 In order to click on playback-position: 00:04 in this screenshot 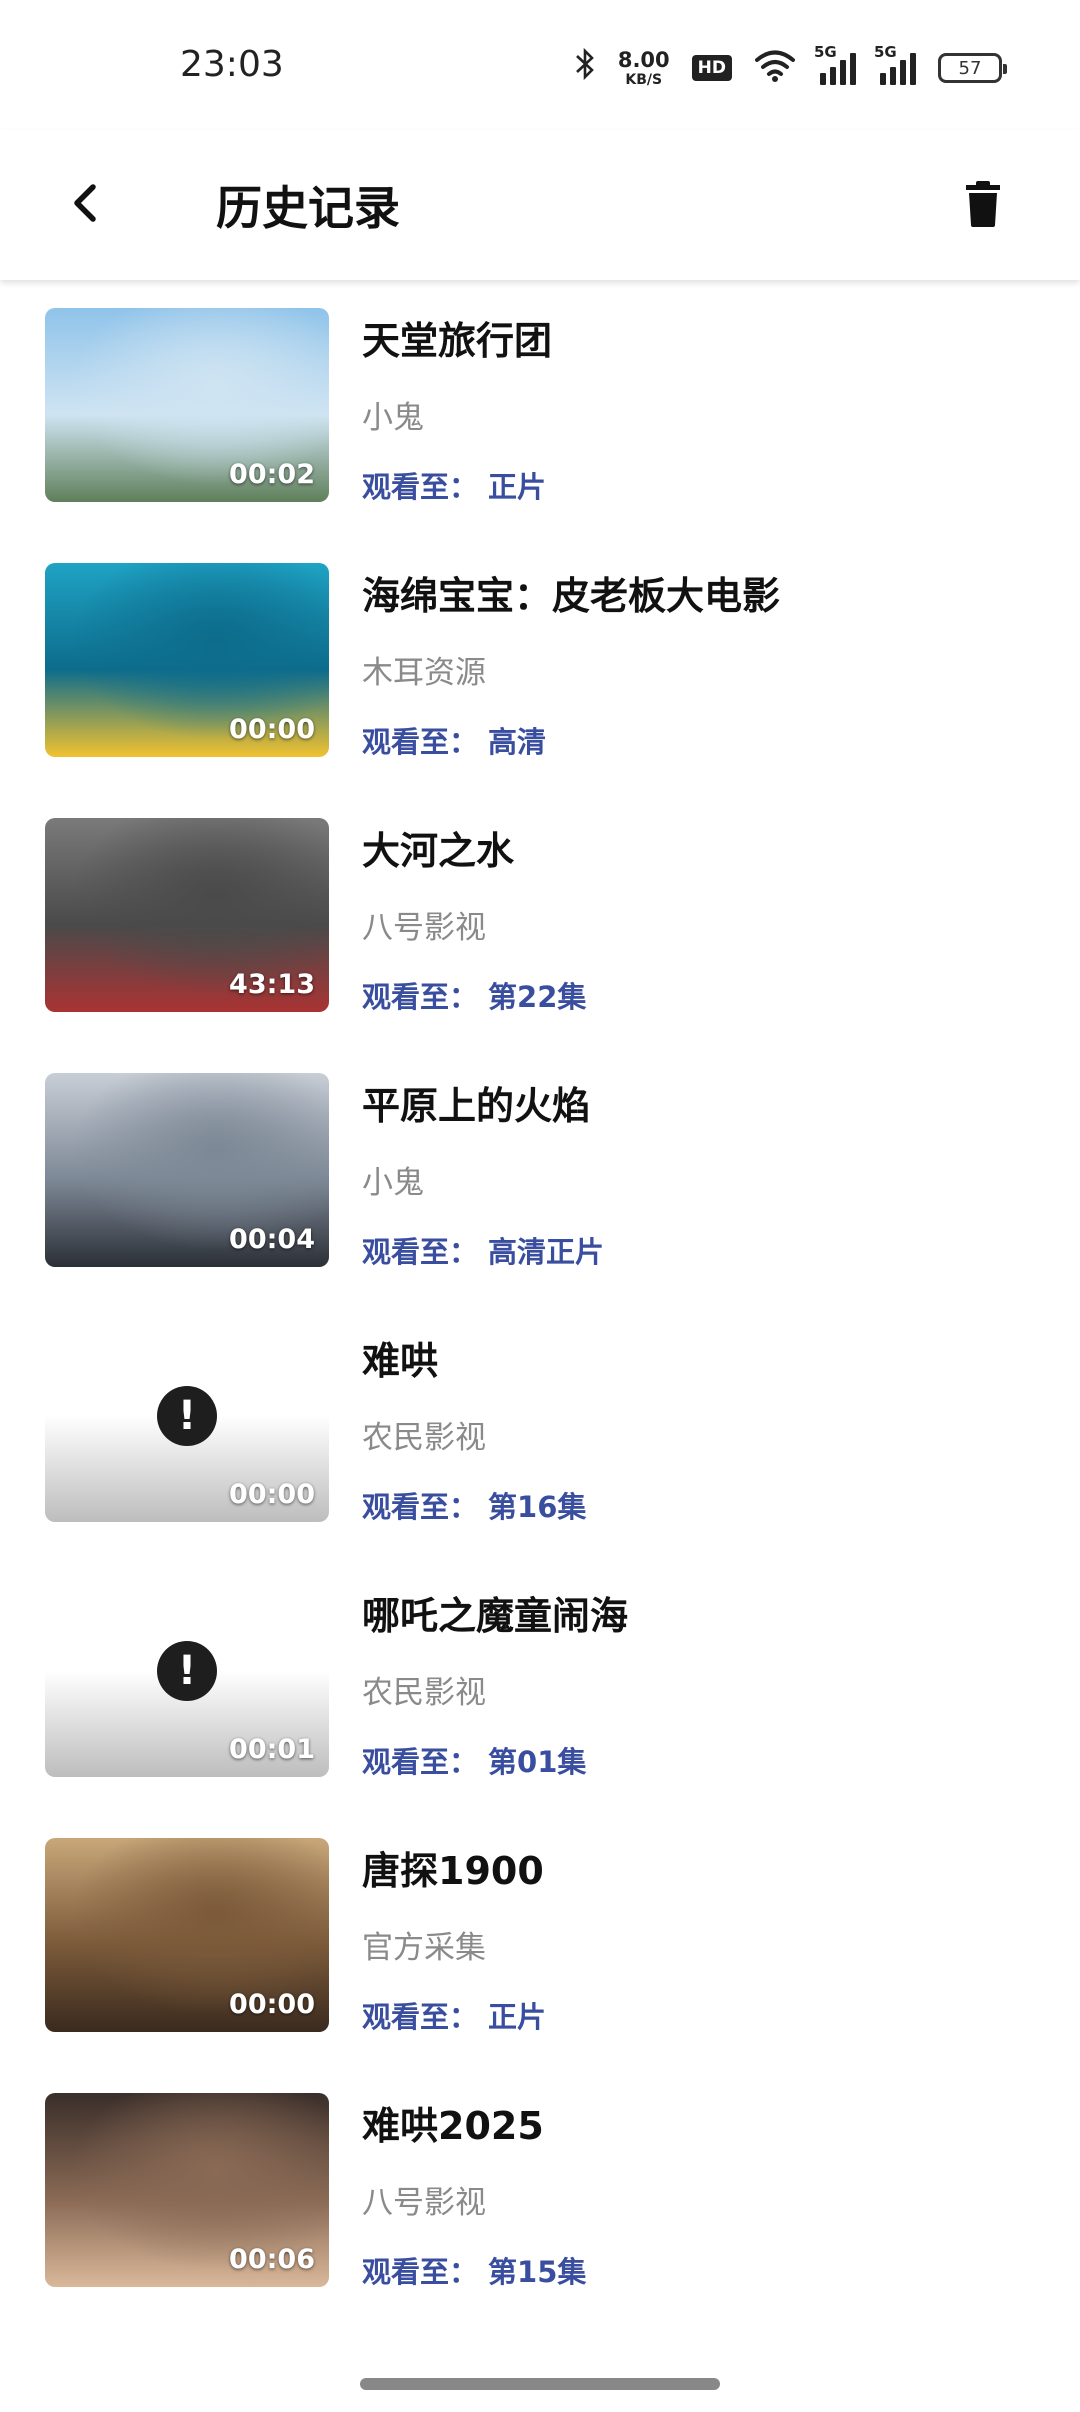, I will do `click(272, 1239)`.